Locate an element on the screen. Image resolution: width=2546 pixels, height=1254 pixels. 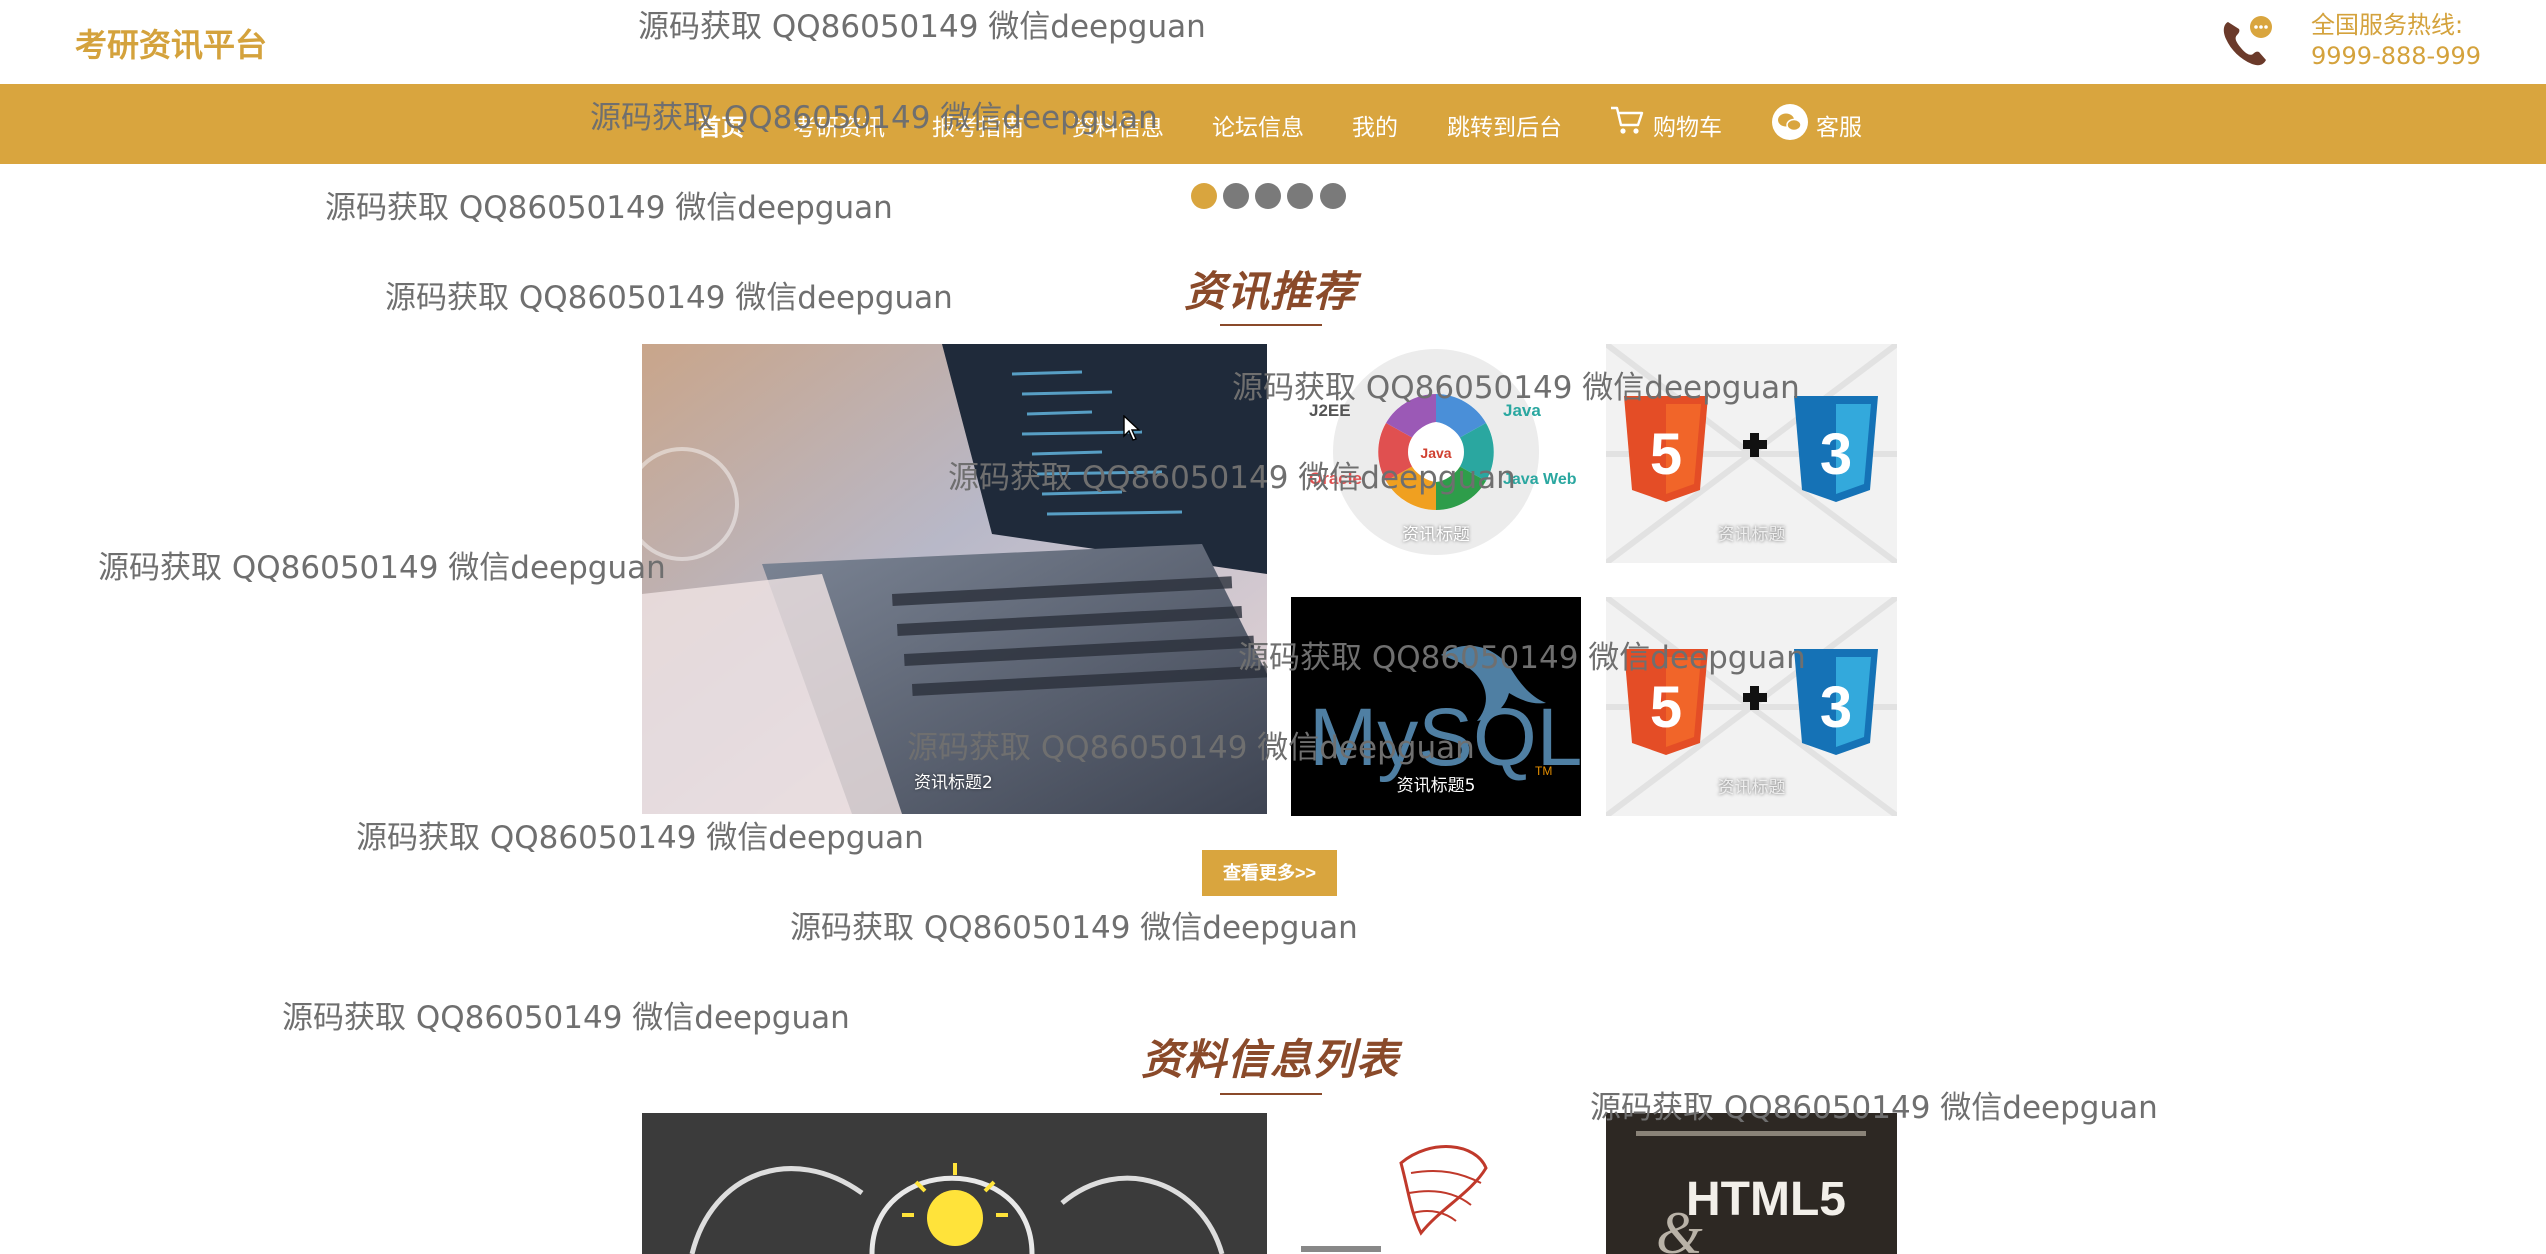
nav-item-support: 客服 is located at coordinates (1839, 125).